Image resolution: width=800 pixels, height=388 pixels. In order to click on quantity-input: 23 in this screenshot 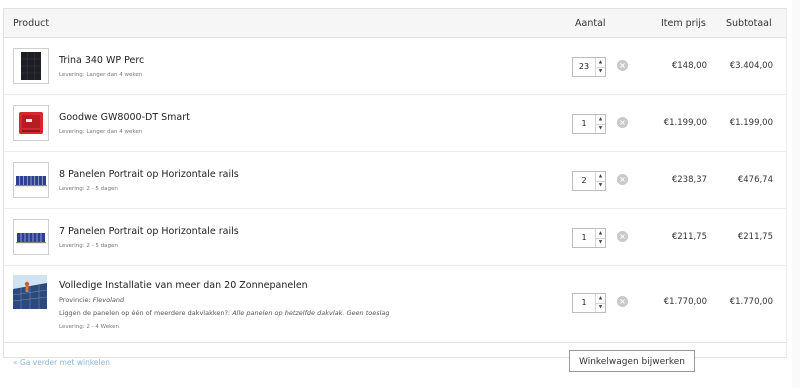, I will do `click(584, 67)`.